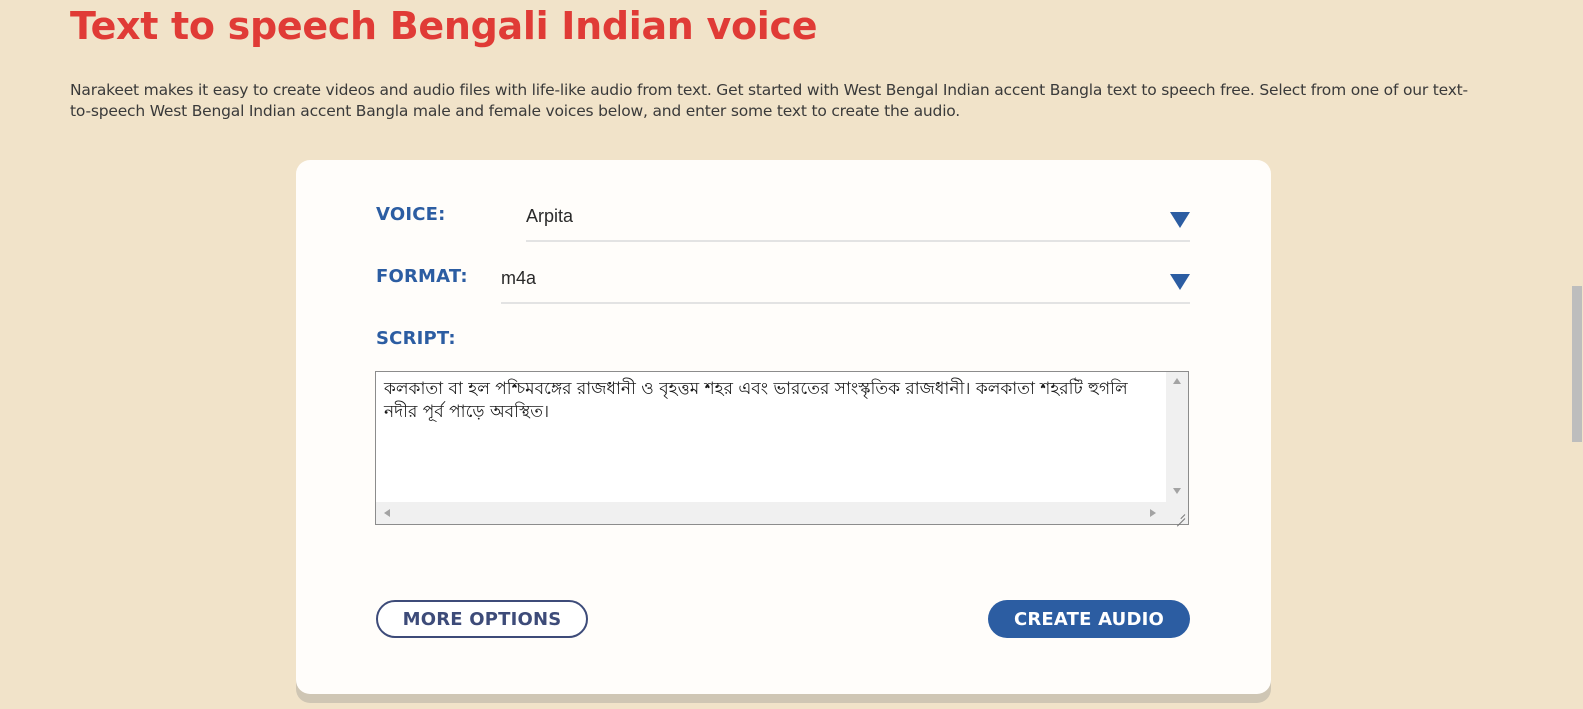  I want to click on page-title: Text to speech Bengali Indian voice, so click(444, 26).